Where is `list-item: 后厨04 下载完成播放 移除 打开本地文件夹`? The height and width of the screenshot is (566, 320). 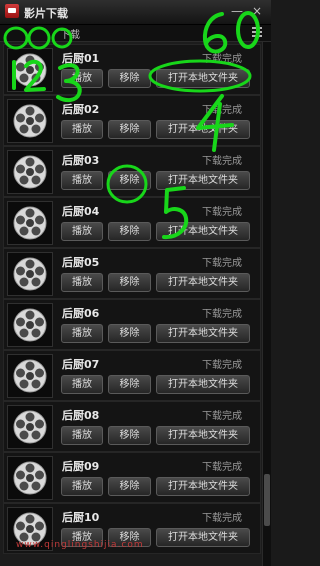
list-item: 后厨04 下载完成播放 移除 打开本地文件夹 is located at coordinates (132, 222).